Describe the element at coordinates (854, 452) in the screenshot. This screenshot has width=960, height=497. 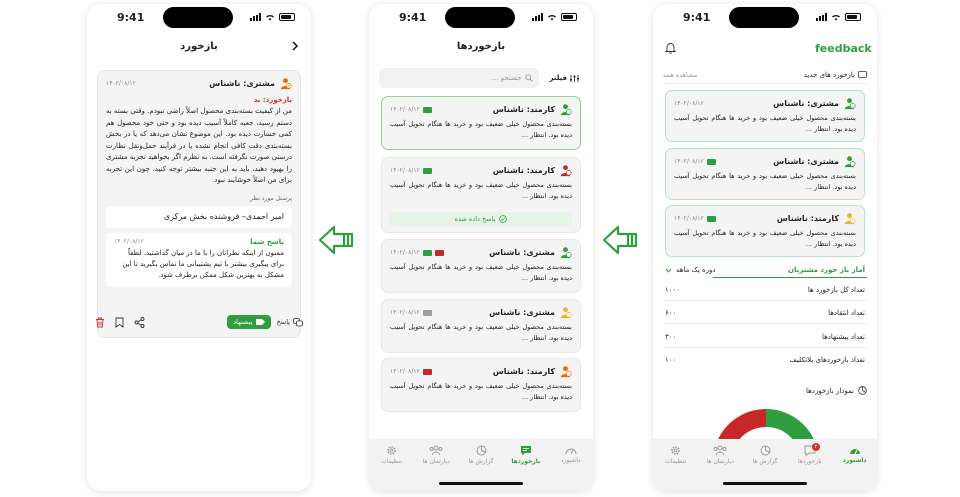
I see `gauge-icon` at that location.